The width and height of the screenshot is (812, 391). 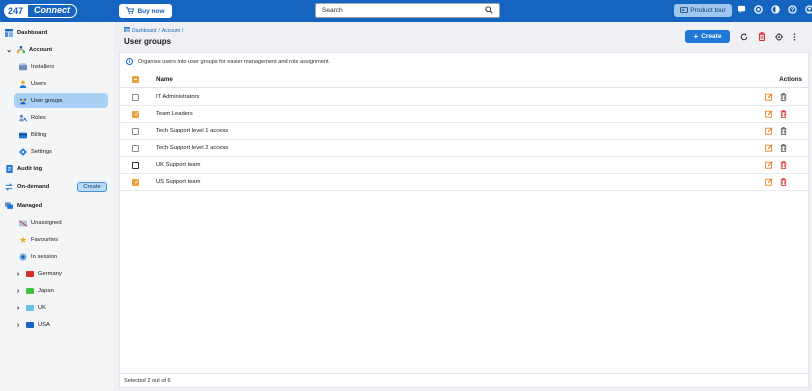 What do you see at coordinates (55, 11) in the screenshot?
I see `logo: 247 Connect` at bounding box center [55, 11].